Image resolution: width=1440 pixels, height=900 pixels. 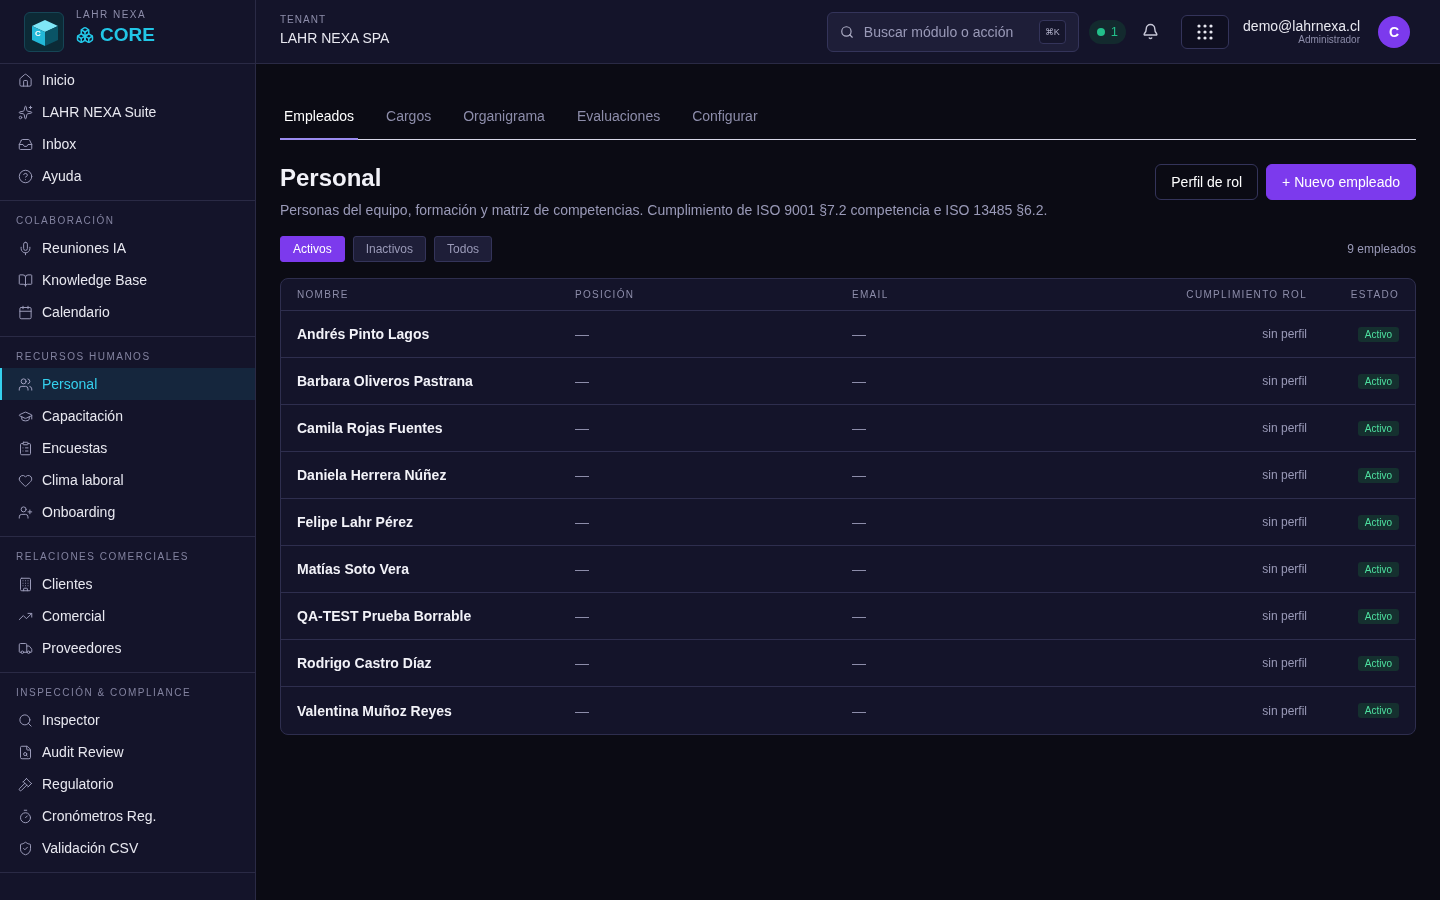 I want to click on tab: Evaluaciones, so click(x=618, y=119).